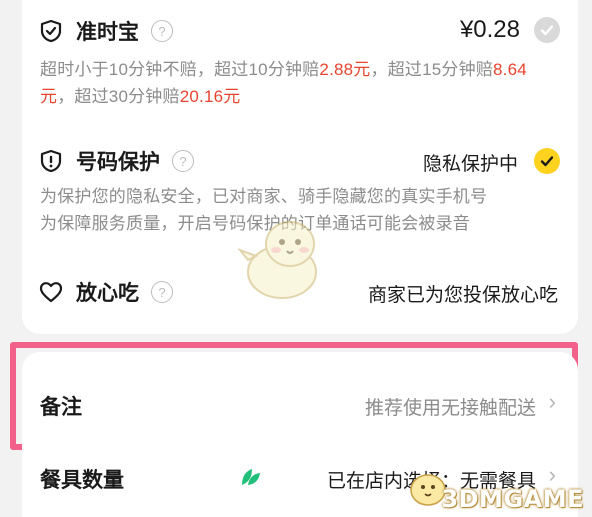 The width and height of the screenshot is (592, 517). I want to click on shield-exclamation-icon, so click(51, 161).